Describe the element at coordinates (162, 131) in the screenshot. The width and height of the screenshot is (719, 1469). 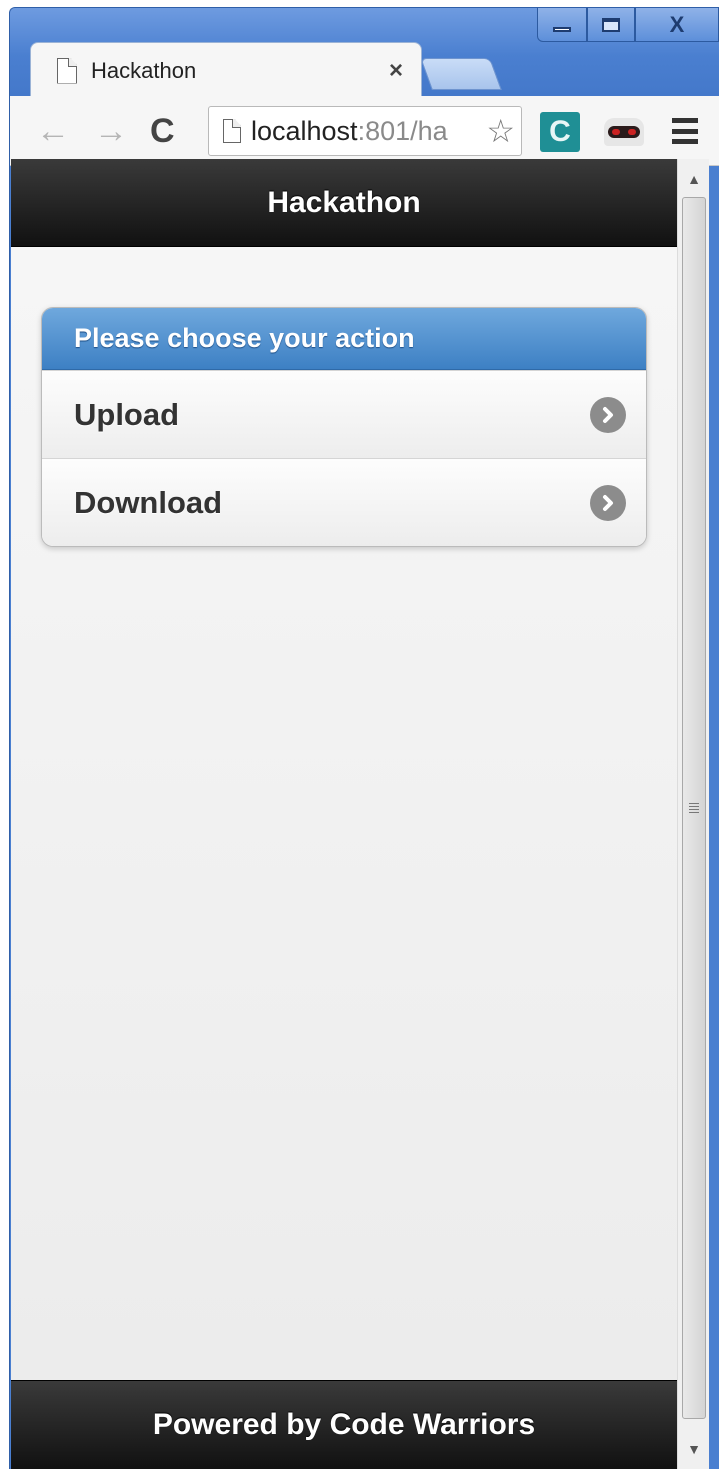
I see `reload-icon: C` at that location.